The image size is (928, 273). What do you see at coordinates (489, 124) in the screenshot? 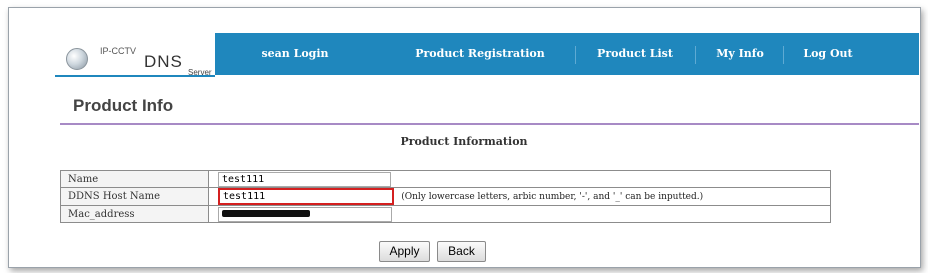
I see `title-divider` at bounding box center [489, 124].